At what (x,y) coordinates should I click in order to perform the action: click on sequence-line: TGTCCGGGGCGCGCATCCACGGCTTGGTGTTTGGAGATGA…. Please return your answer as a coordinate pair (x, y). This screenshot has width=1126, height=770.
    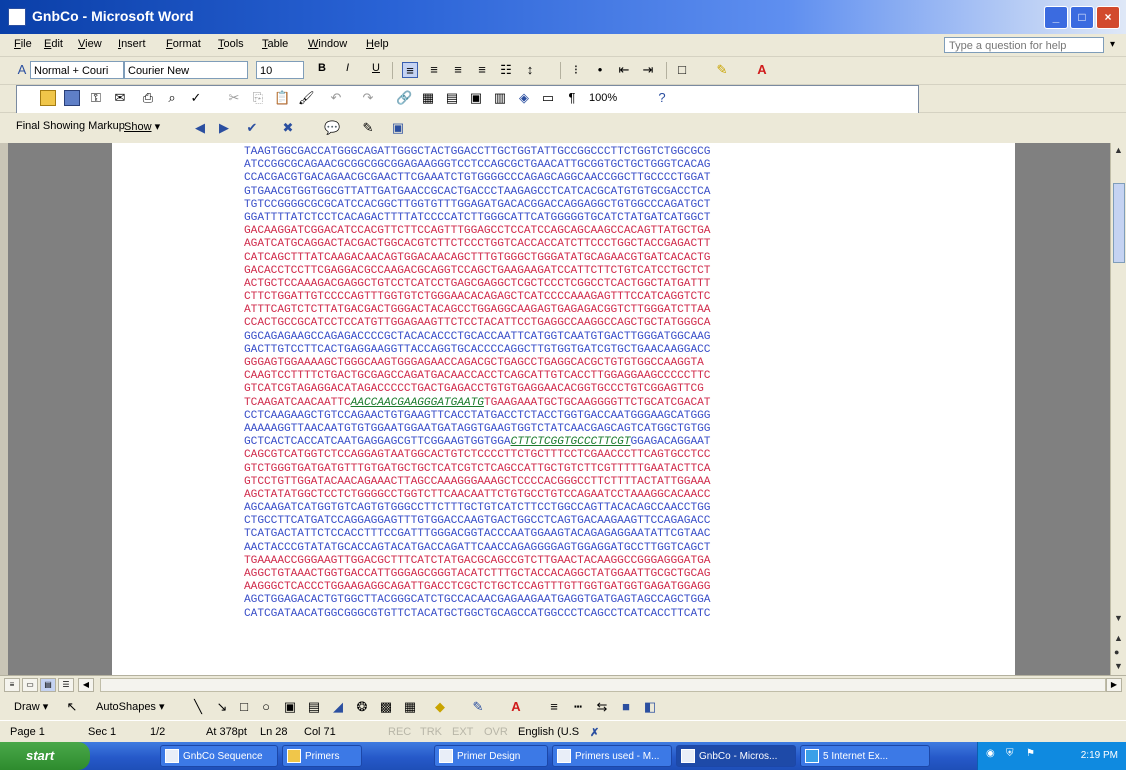
    Looking at the image, I should click on (477, 205).